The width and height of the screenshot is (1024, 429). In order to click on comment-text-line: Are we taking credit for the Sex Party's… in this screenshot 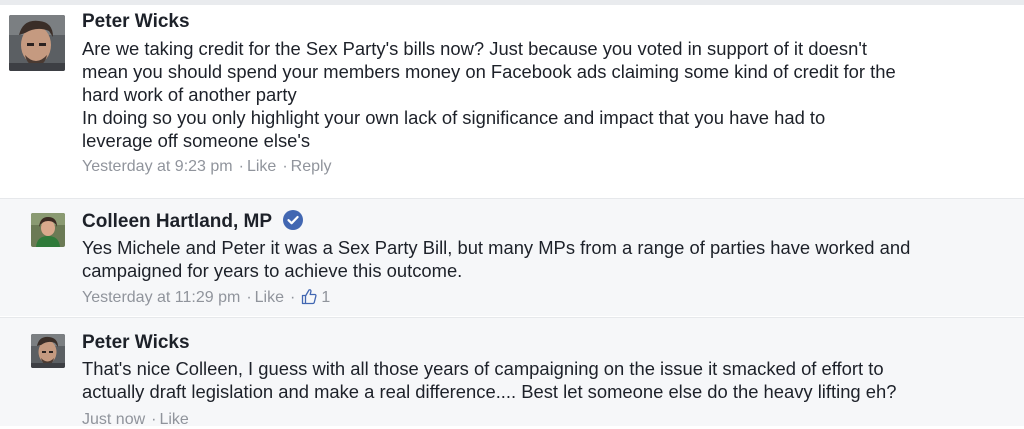, I will do `click(474, 48)`.